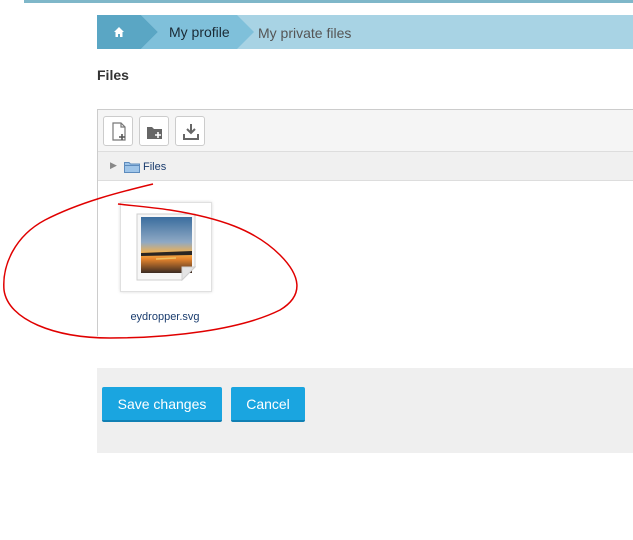 The width and height of the screenshot is (633, 540). I want to click on home-icon, so click(119, 32).